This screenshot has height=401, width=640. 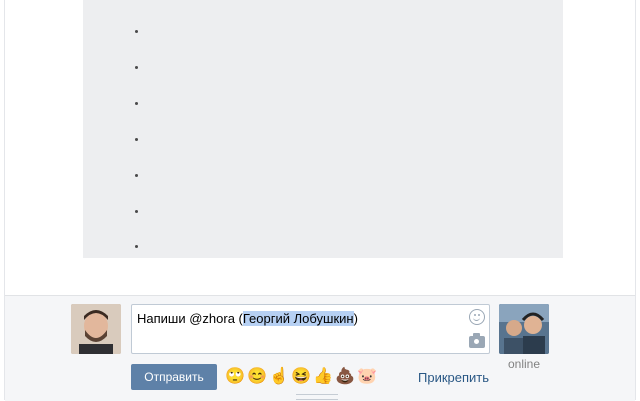 What do you see at coordinates (323, 377) in the screenshot?
I see `emoji-thumbs-up: 👍` at bounding box center [323, 377].